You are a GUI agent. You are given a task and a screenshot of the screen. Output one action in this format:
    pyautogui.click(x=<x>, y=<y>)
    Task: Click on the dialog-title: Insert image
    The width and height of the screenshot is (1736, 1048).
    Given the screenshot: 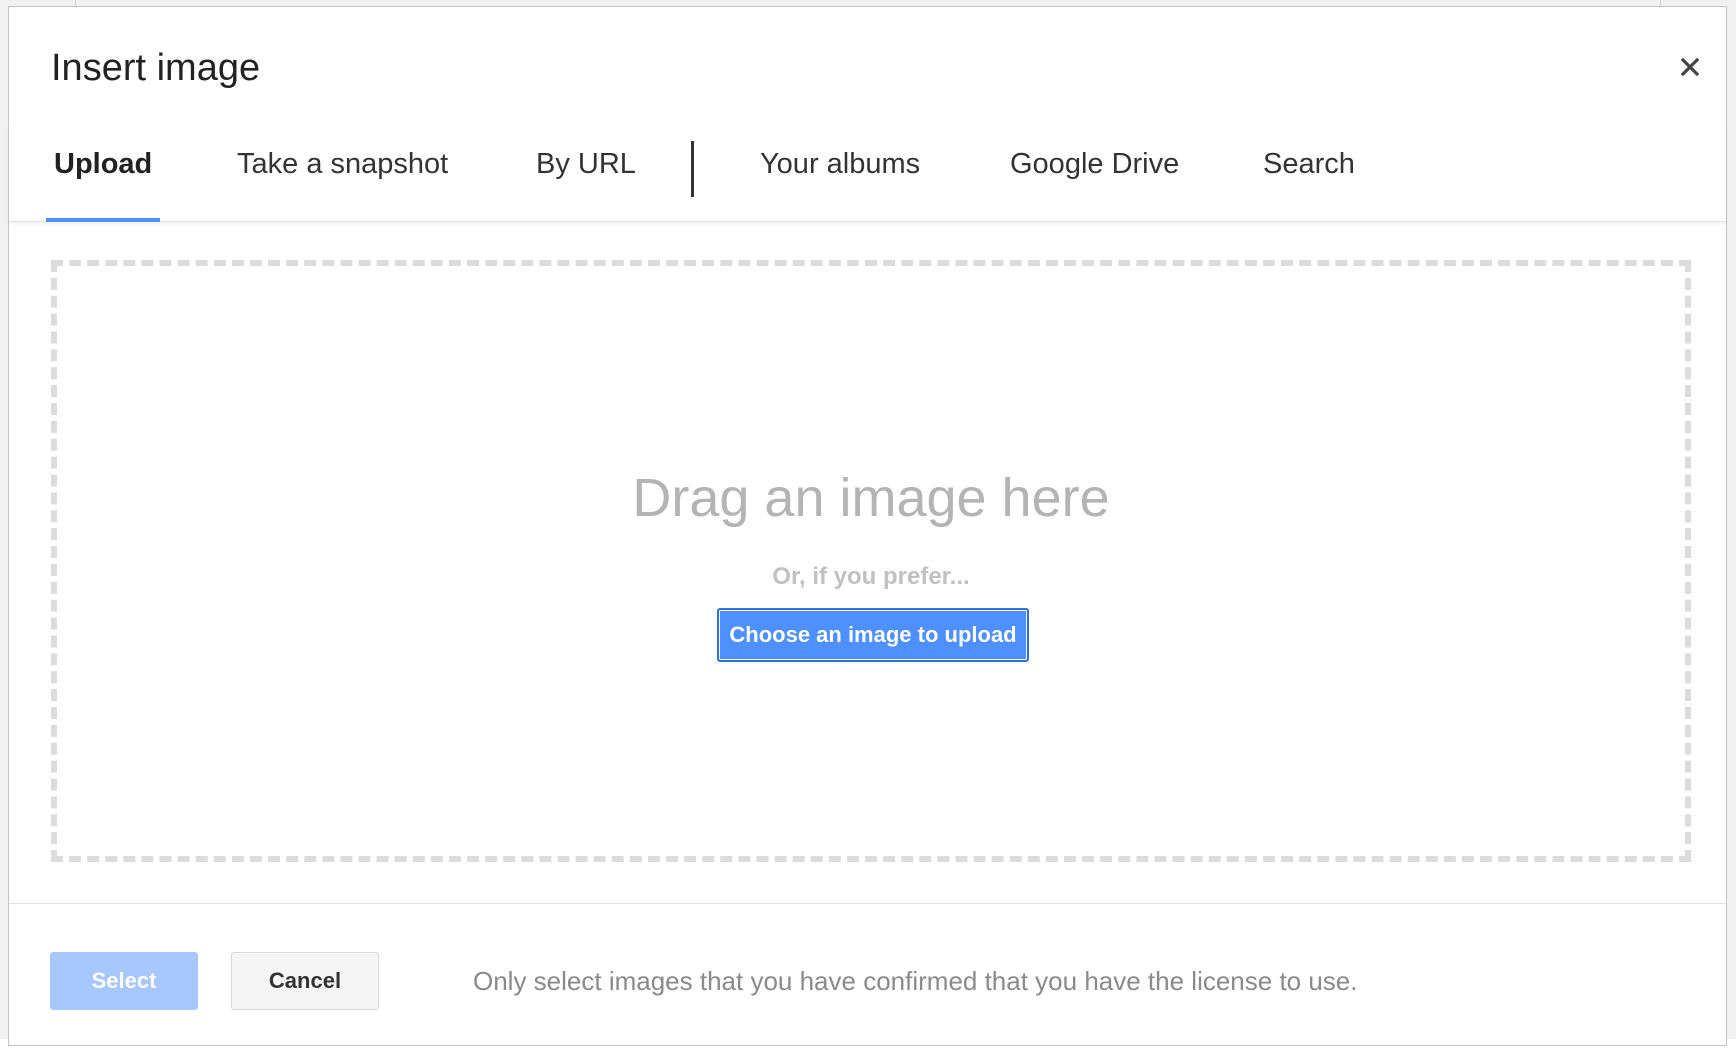 What is the action you would take?
    pyautogui.click(x=156, y=68)
    